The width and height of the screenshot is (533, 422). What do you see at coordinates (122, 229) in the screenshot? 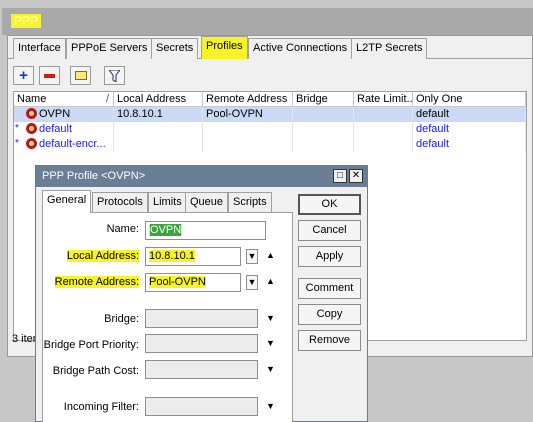
I see `name-label: Name:` at bounding box center [122, 229].